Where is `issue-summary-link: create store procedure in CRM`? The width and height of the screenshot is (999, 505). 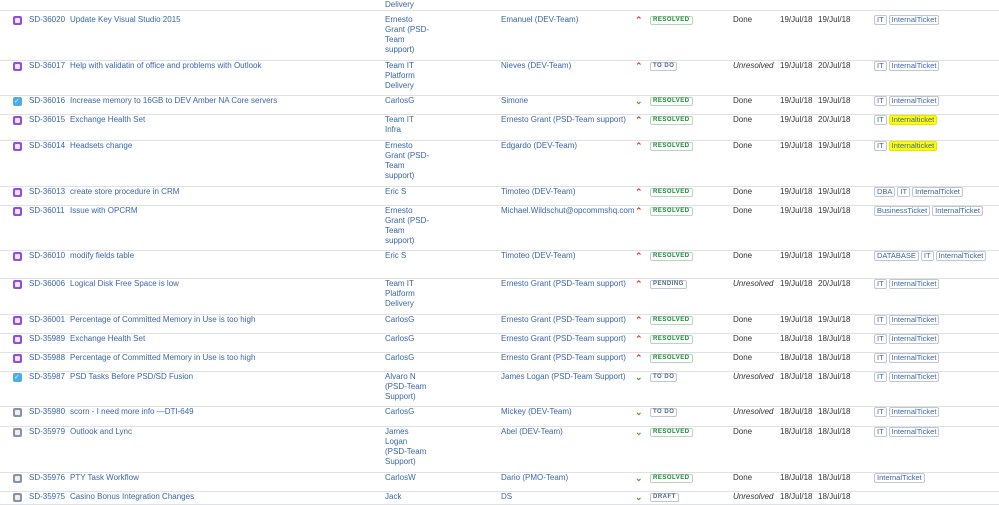
issue-summary-link: create store procedure in CRM is located at coordinates (222, 192).